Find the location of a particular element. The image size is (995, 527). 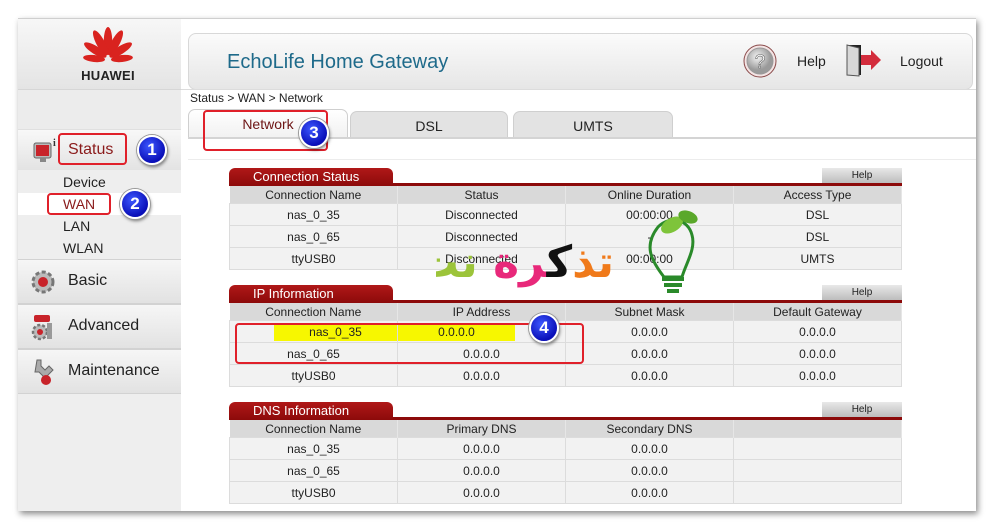

sidebar-item-advanced: Advanced is located at coordinates (99, 326).